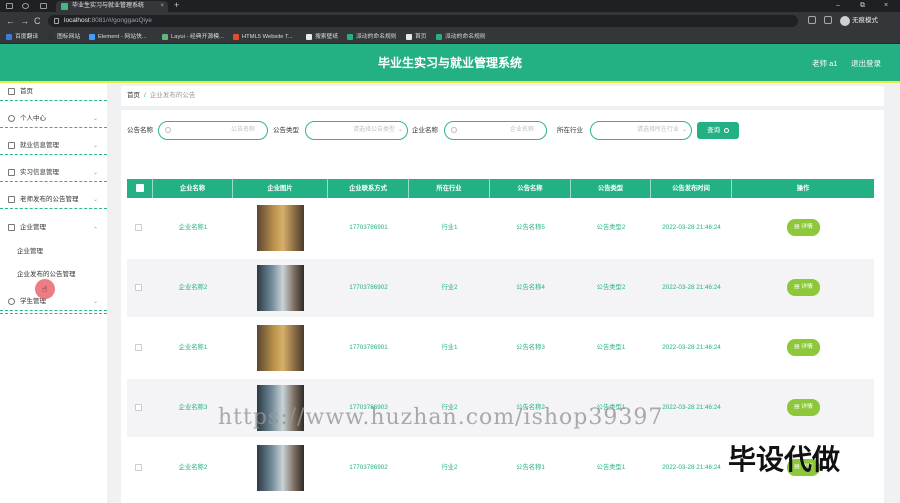 This screenshot has width=900, height=503. What do you see at coordinates (133, 95) in the screenshot?
I see `breadcrumb-home: 首页` at bounding box center [133, 95].